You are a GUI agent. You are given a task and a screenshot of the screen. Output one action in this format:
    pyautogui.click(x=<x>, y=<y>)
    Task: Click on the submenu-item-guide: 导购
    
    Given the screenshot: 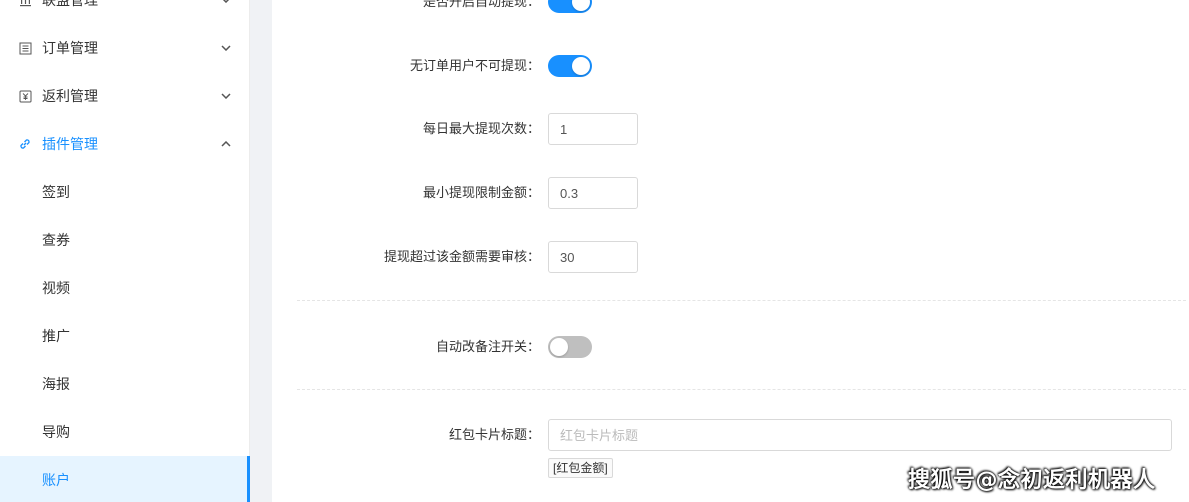 What is the action you would take?
    pyautogui.click(x=125, y=432)
    